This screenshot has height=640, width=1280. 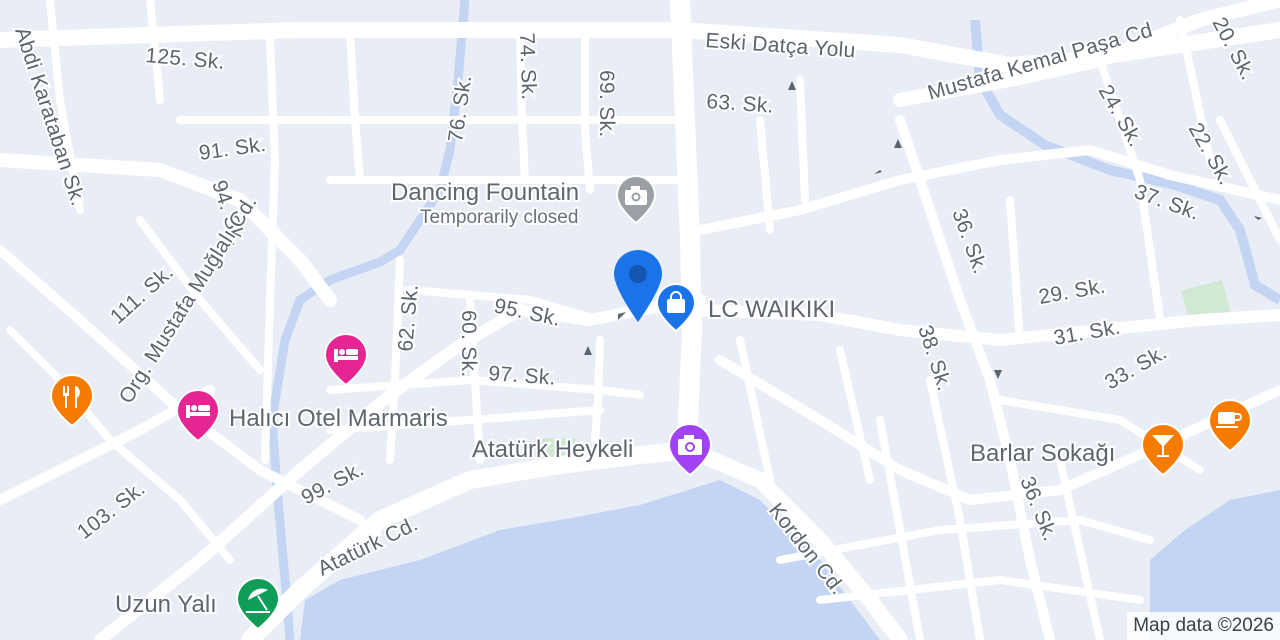 What do you see at coordinates (468, 343) in the screenshot?
I see `street-label: 60. Sk.` at bounding box center [468, 343].